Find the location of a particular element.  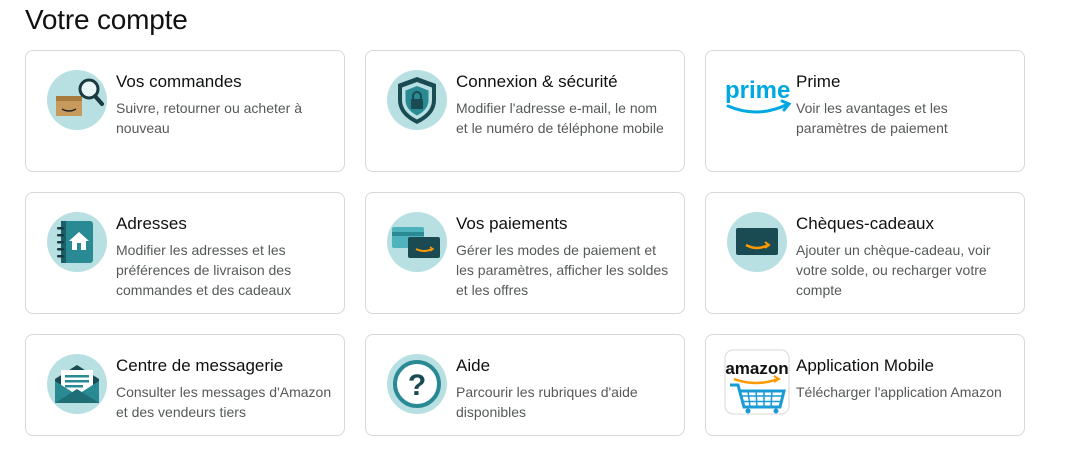

prime-logo-icon: prime is located at coordinates (758, 98).